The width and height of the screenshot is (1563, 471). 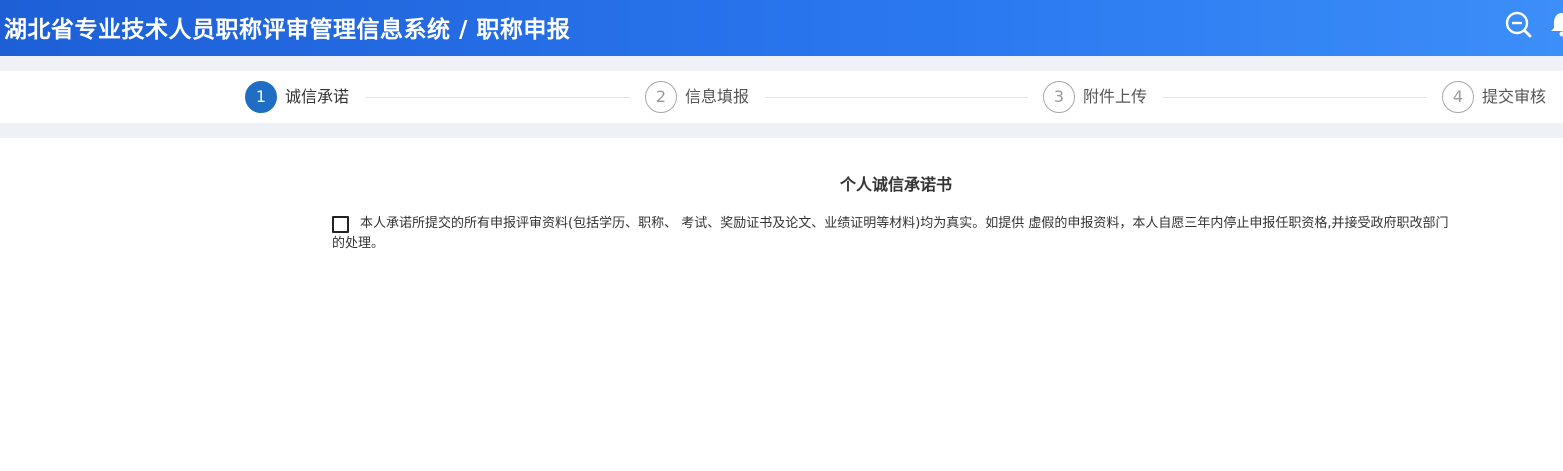 What do you see at coordinates (781, 63) in the screenshot?
I see `top-divider-band` at bounding box center [781, 63].